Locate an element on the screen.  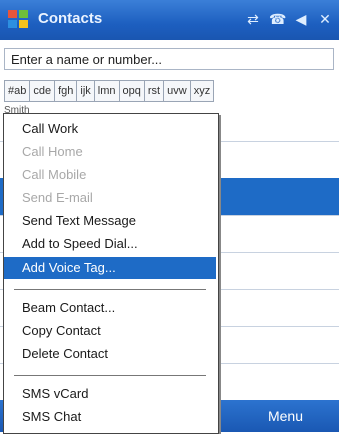
menu-item-send-text: Send Text Message is located at coordinates (110, 221).